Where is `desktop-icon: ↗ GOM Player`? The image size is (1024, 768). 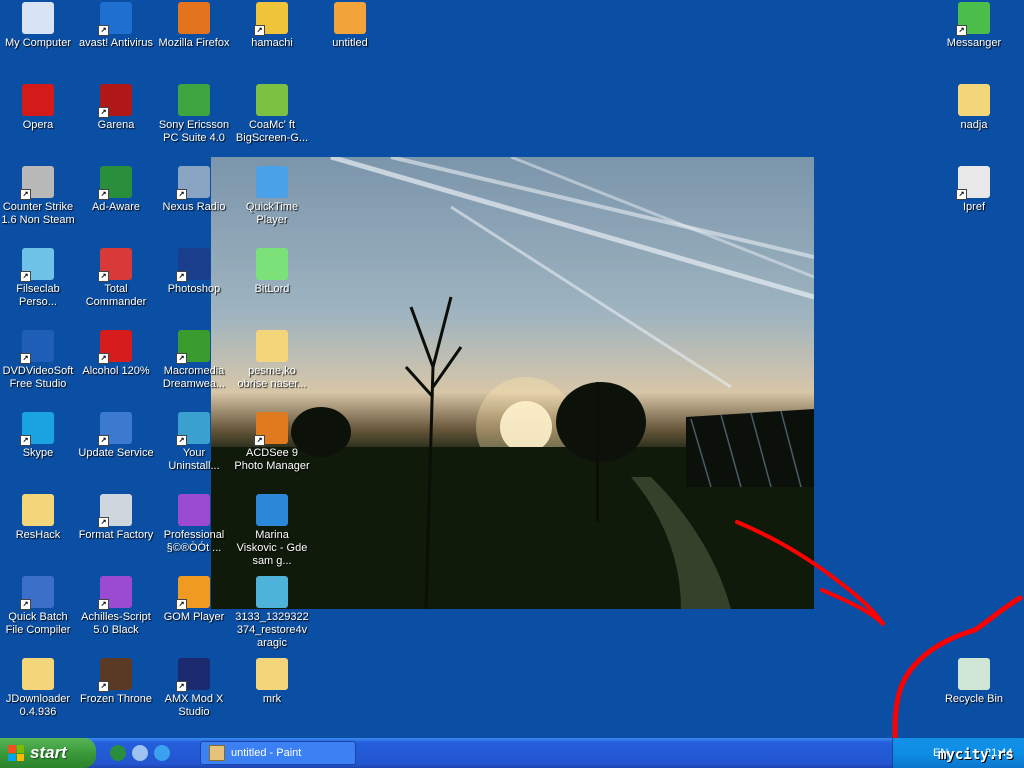
desktop-icon: ↗ GOM Player is located at coordinates (194, 600).